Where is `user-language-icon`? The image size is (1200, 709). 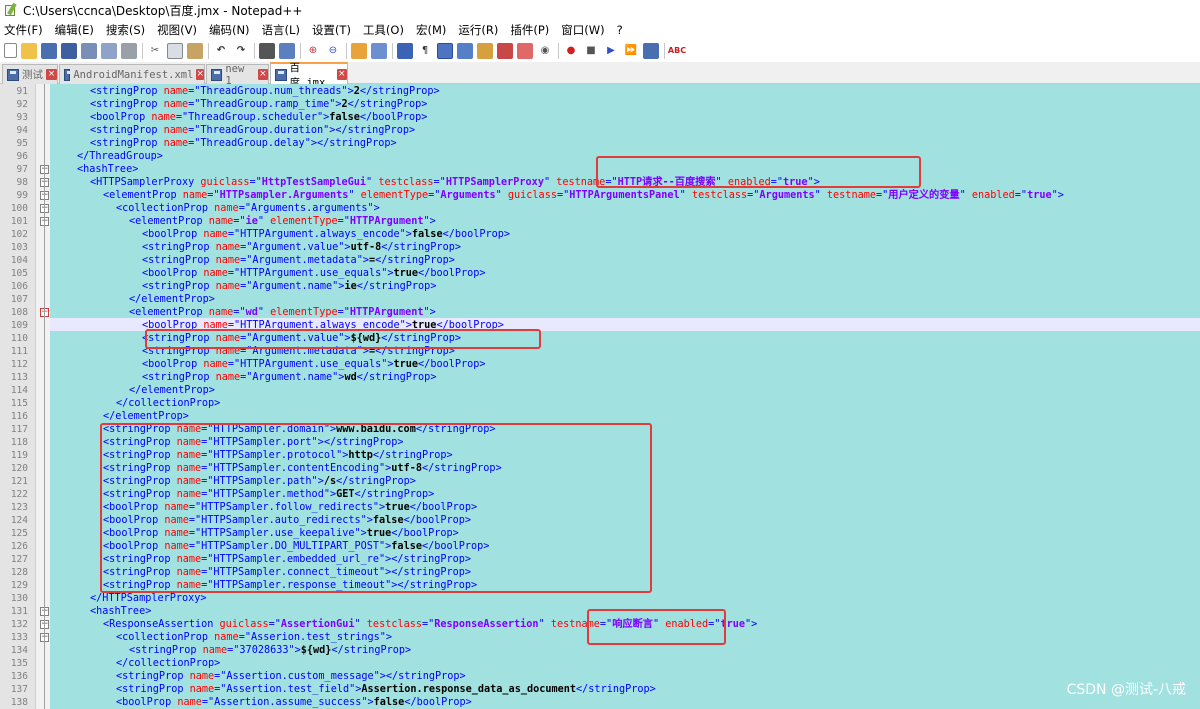
user-language-icon is located at coordinates (465, 50).